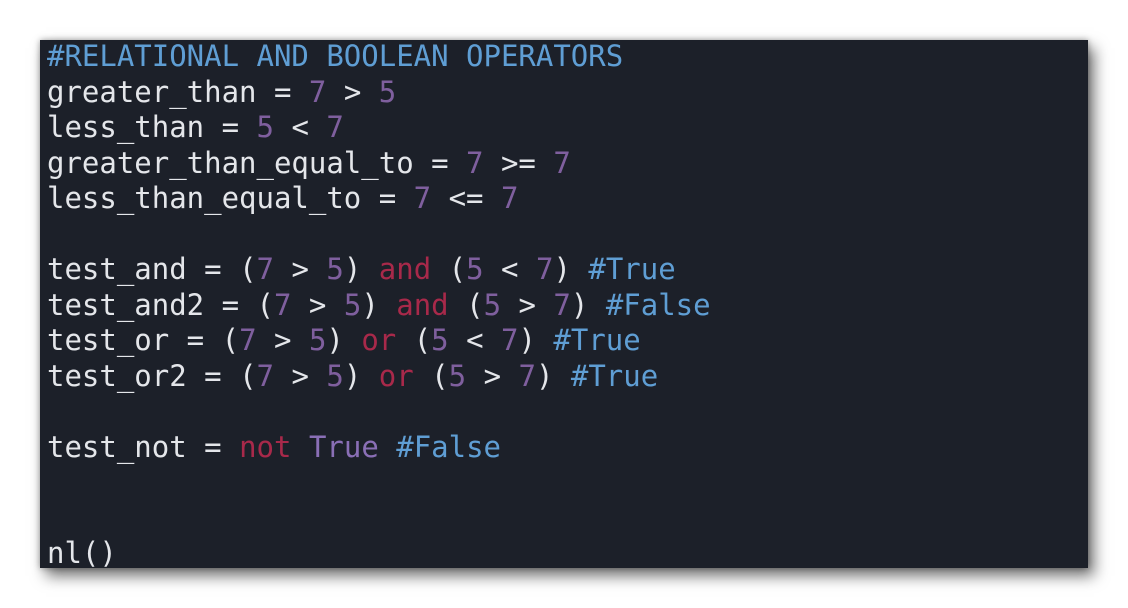 The image size is (1128, 608). Describe the element at coordinates (265, 446) in the screenshot. I see `token-keyword: not` at that location.